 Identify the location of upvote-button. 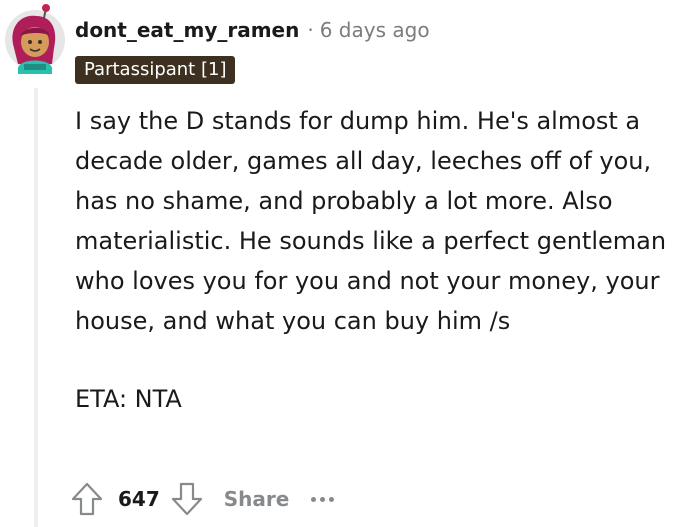
(87, 499).